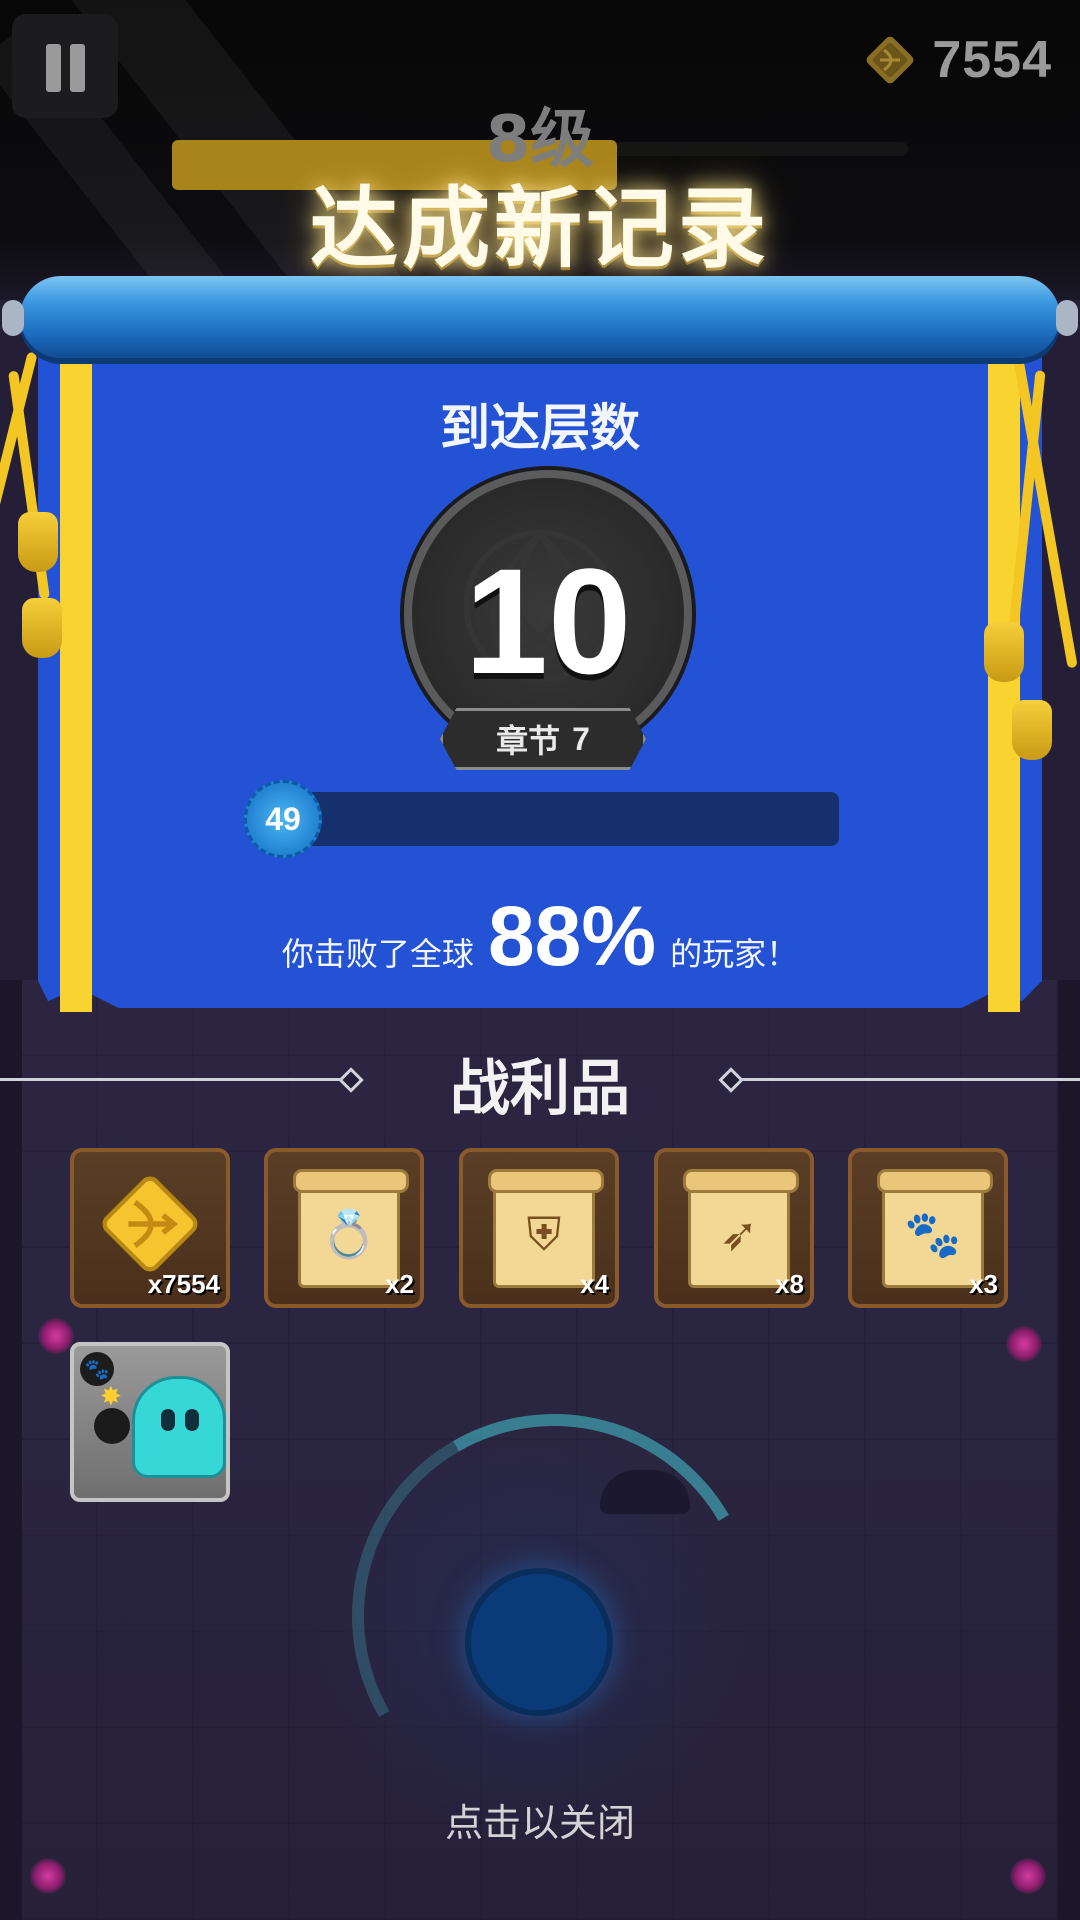 The height and width of the screenshot is (1920, 1080). I want to click on coin-counter: 7554, so click(957, 60).